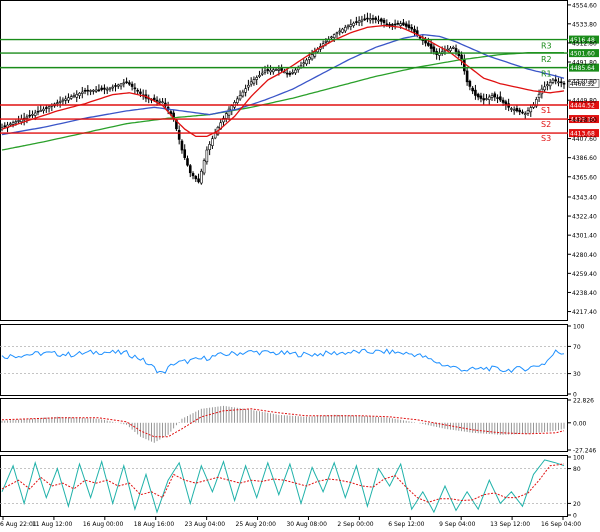 Image resolution: width=600 pixels, height=532 pixels. I want to click on rsi-tick-label: 100, so click(579, 327).